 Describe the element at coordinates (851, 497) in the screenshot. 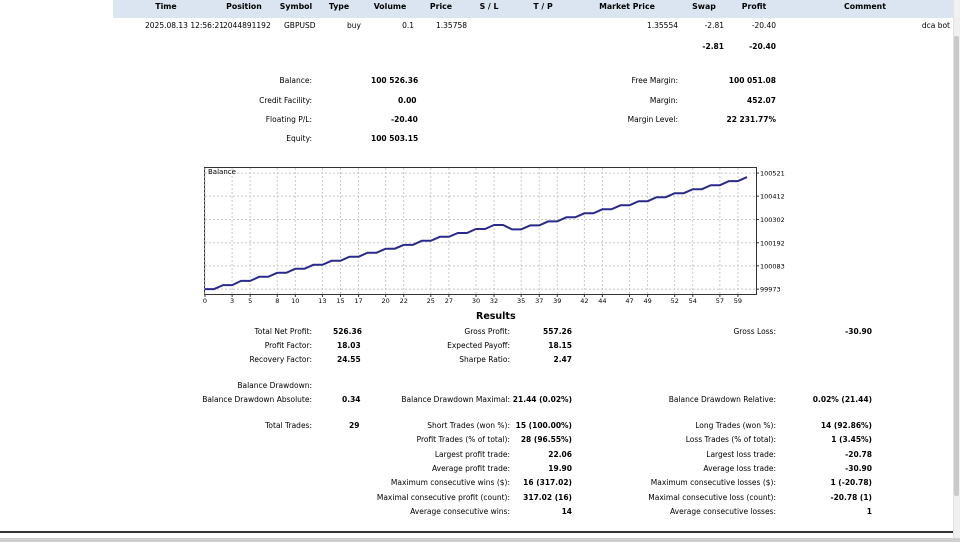

I see `max-cons-loss-value: -20.78 (1)` at that location.